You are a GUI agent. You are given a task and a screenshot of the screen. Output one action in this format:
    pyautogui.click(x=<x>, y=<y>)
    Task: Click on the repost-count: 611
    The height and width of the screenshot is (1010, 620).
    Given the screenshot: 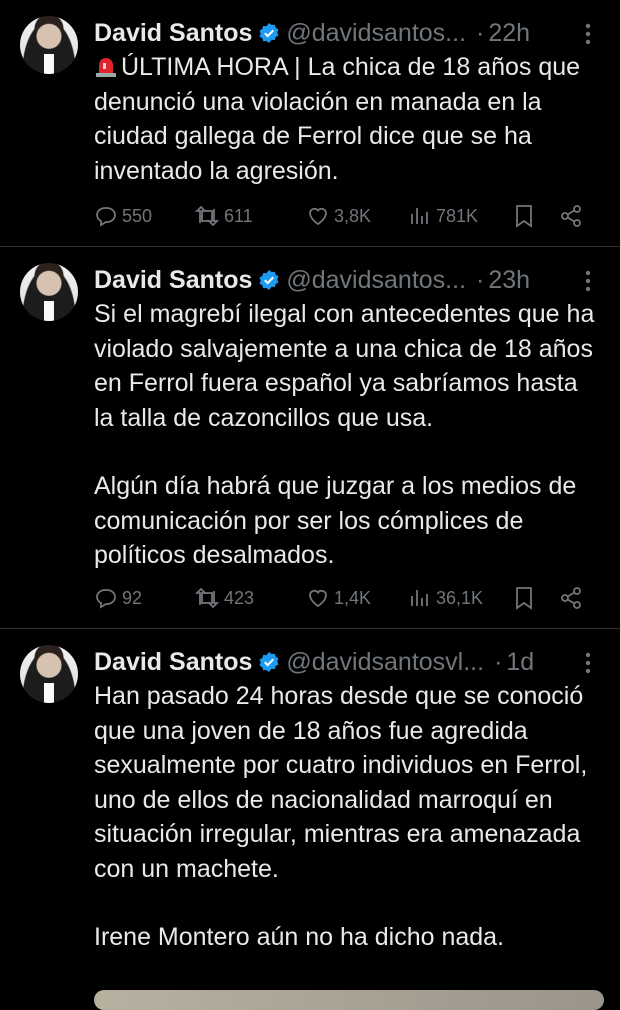 What is the action you would take?
    pyautogui.click(x=238, y=215)
    